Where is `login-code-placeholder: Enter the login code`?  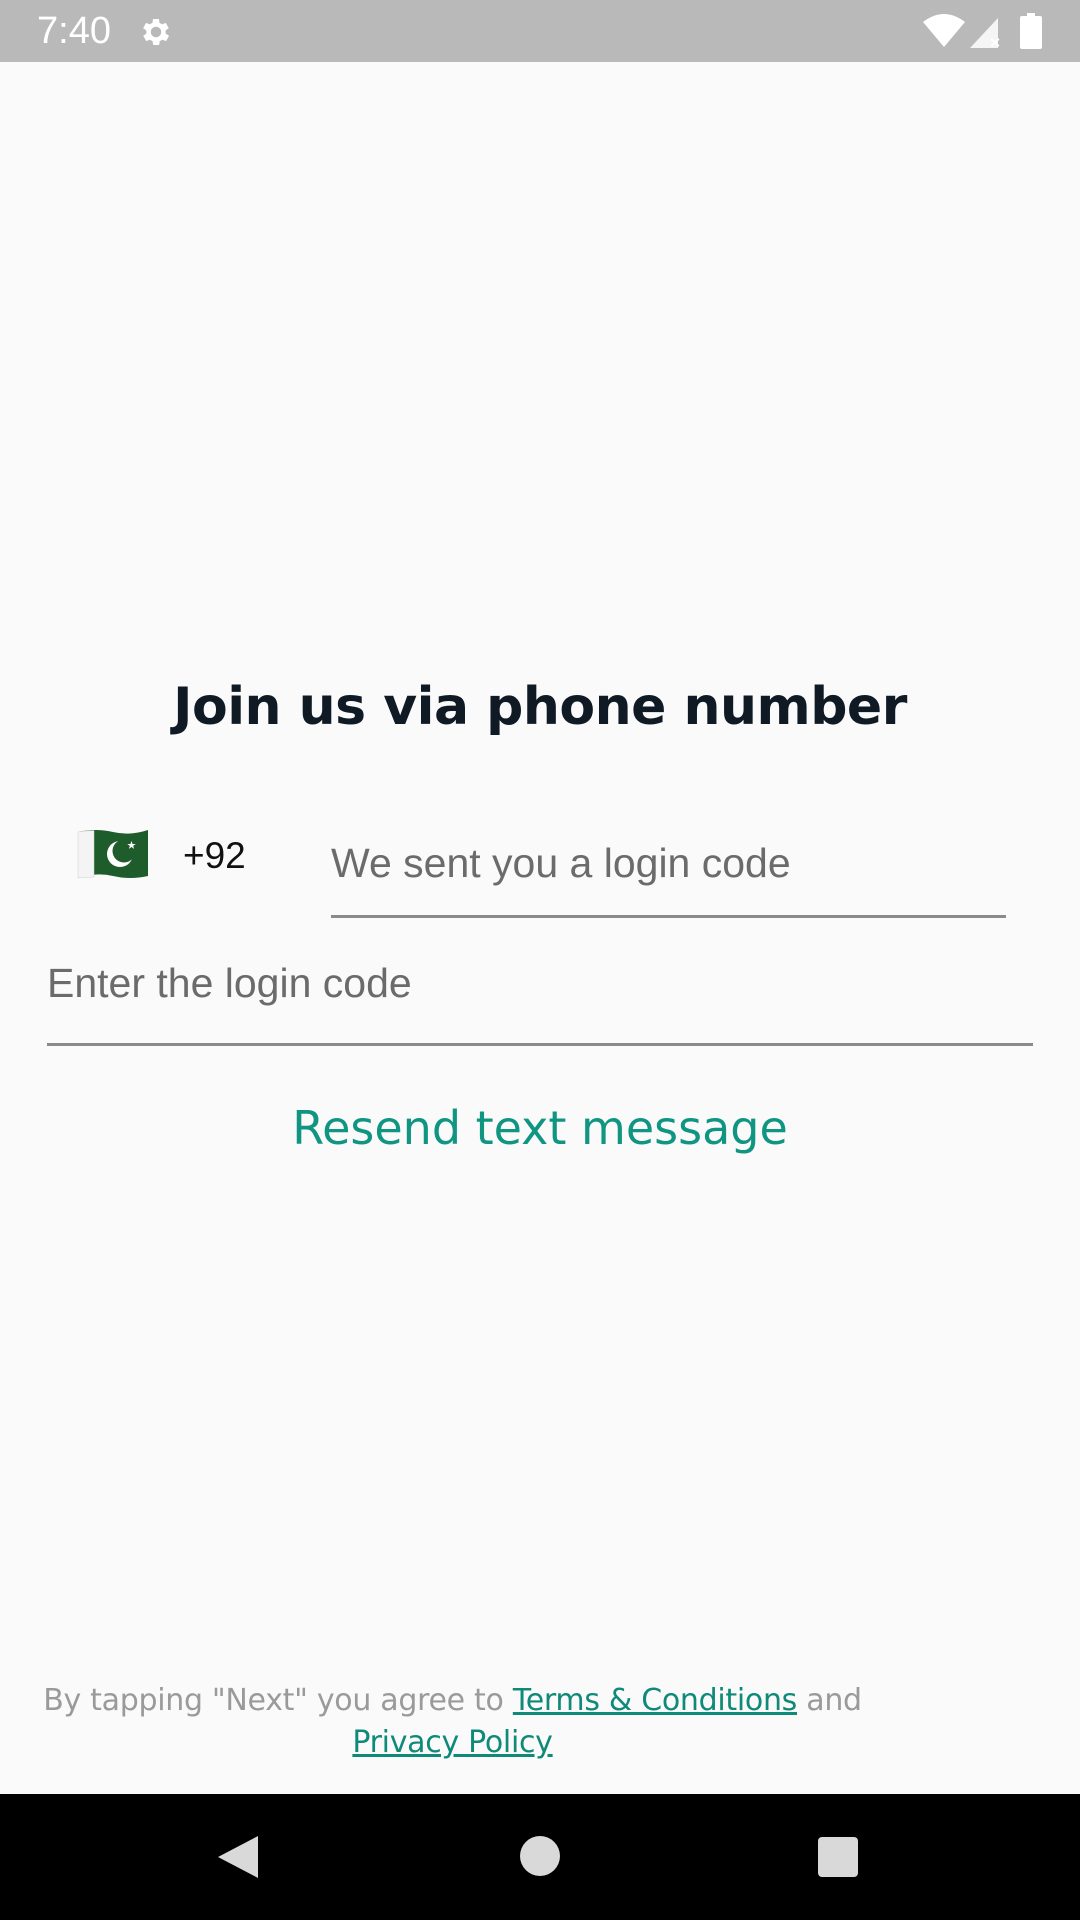
login-code-placeholder: Enter the login code is located at coordinates (229, 983).